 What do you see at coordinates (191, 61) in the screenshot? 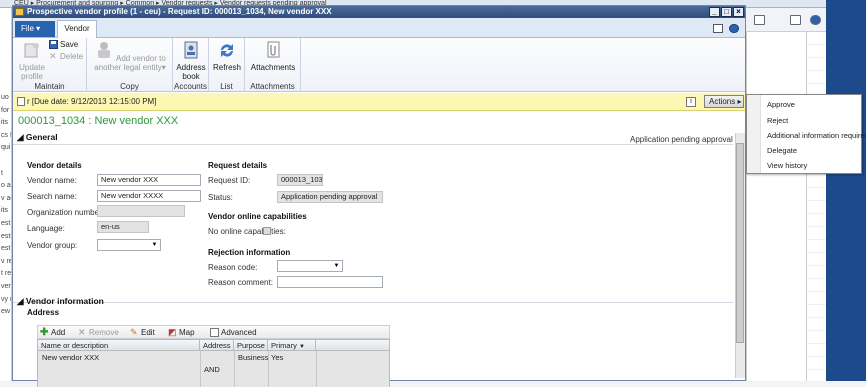
I see `address-book-button: Address book` at bounding box center [191, 61].